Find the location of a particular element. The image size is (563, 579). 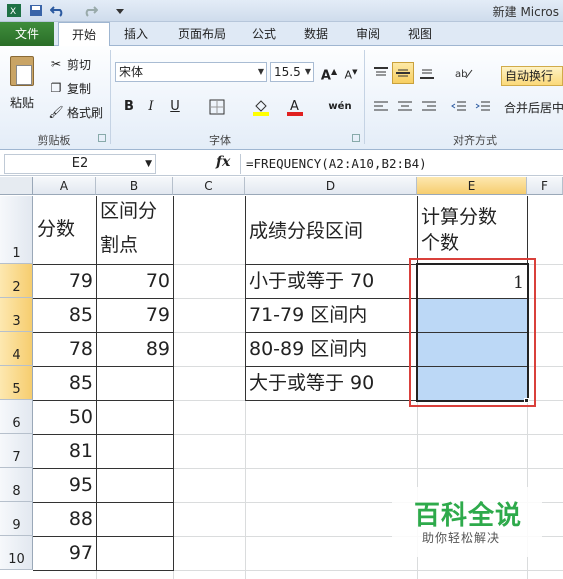

tab-review: 审阅 is located at coordinates (368, 34).